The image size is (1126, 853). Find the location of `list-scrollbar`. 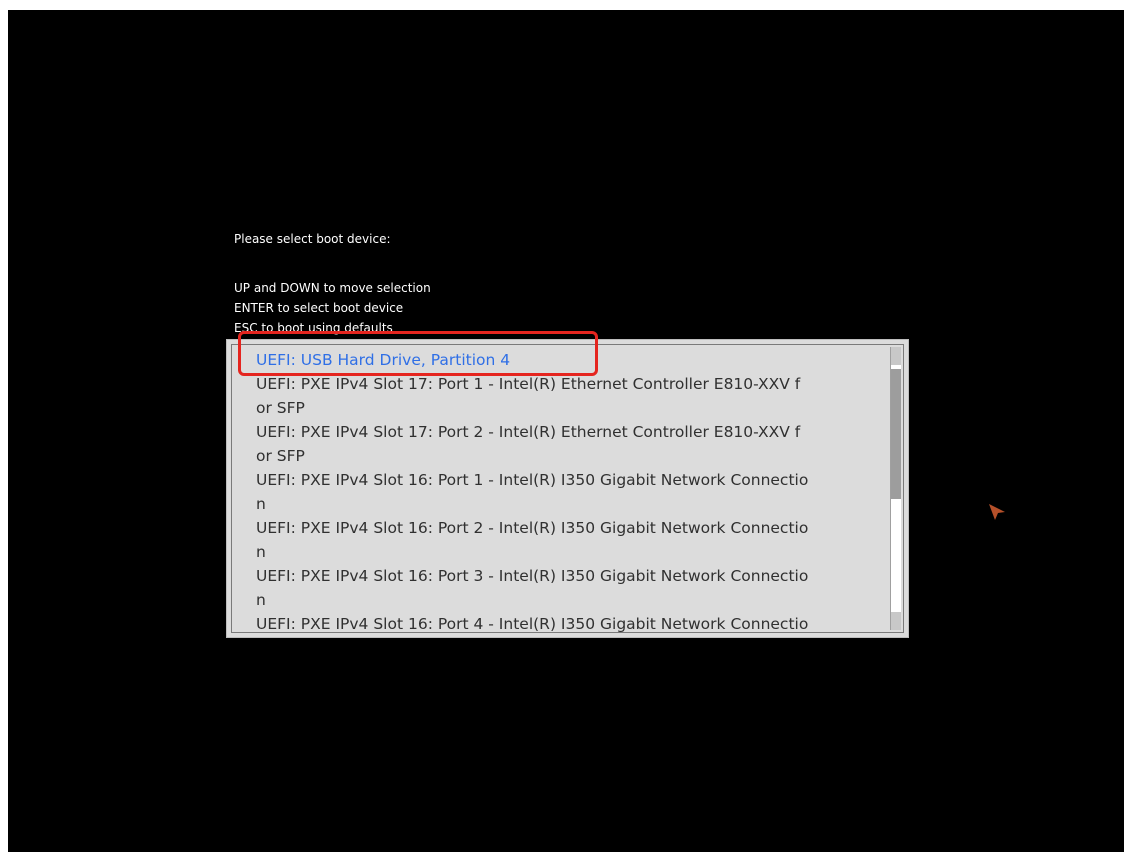

list-scrollbar is located at coordinates (895, 488).